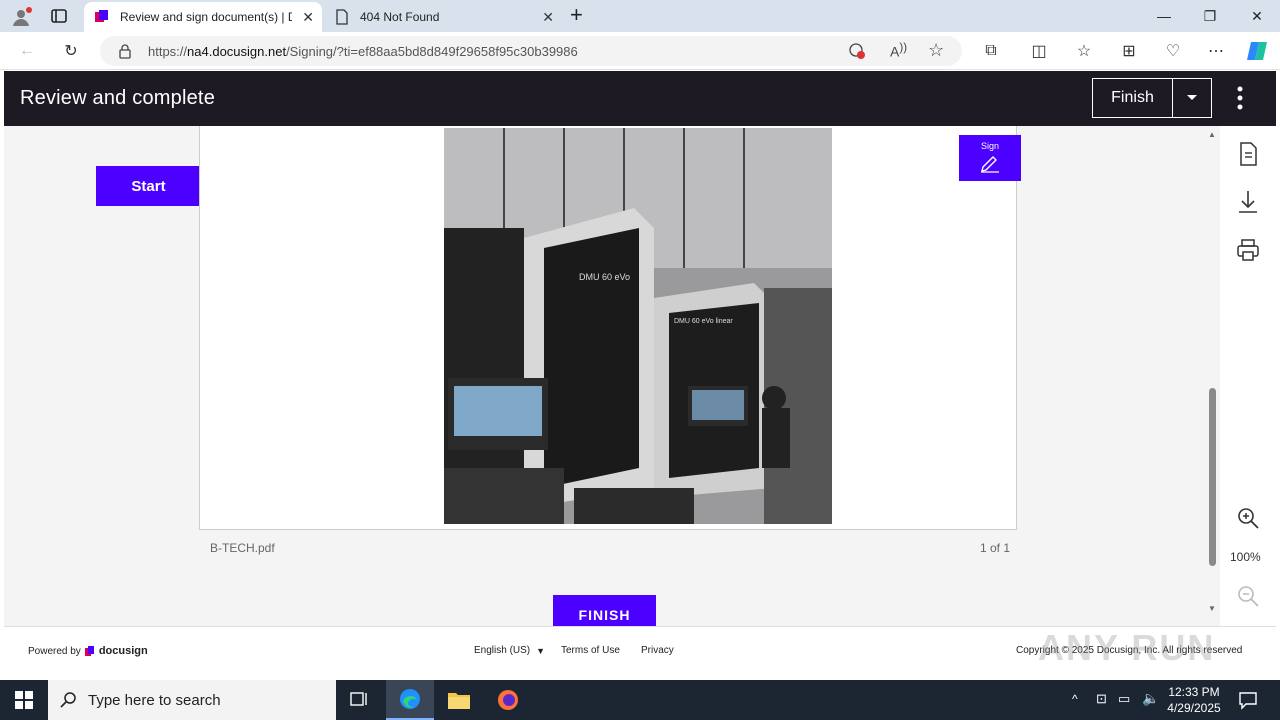  What do you see at coordinates (206, 17) in the screenshot?
I see `tab-title: Review and sign document(s) | D` at bounding box center [206, 17].